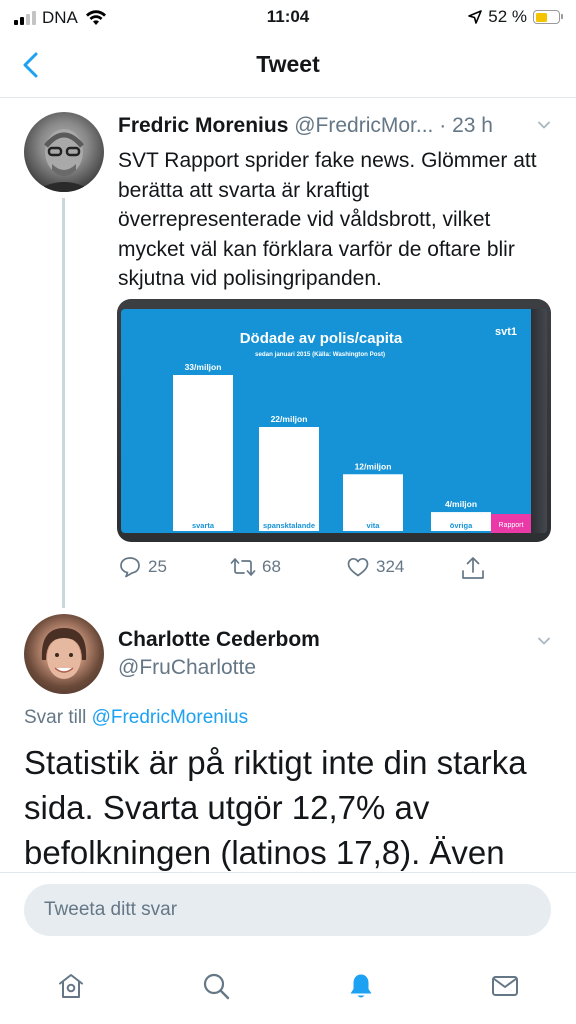 Image resolution: width=576 pixels, height=1024 pixels. I want to click on chart-title: Dödade av polis/capita, so click(321, 338).